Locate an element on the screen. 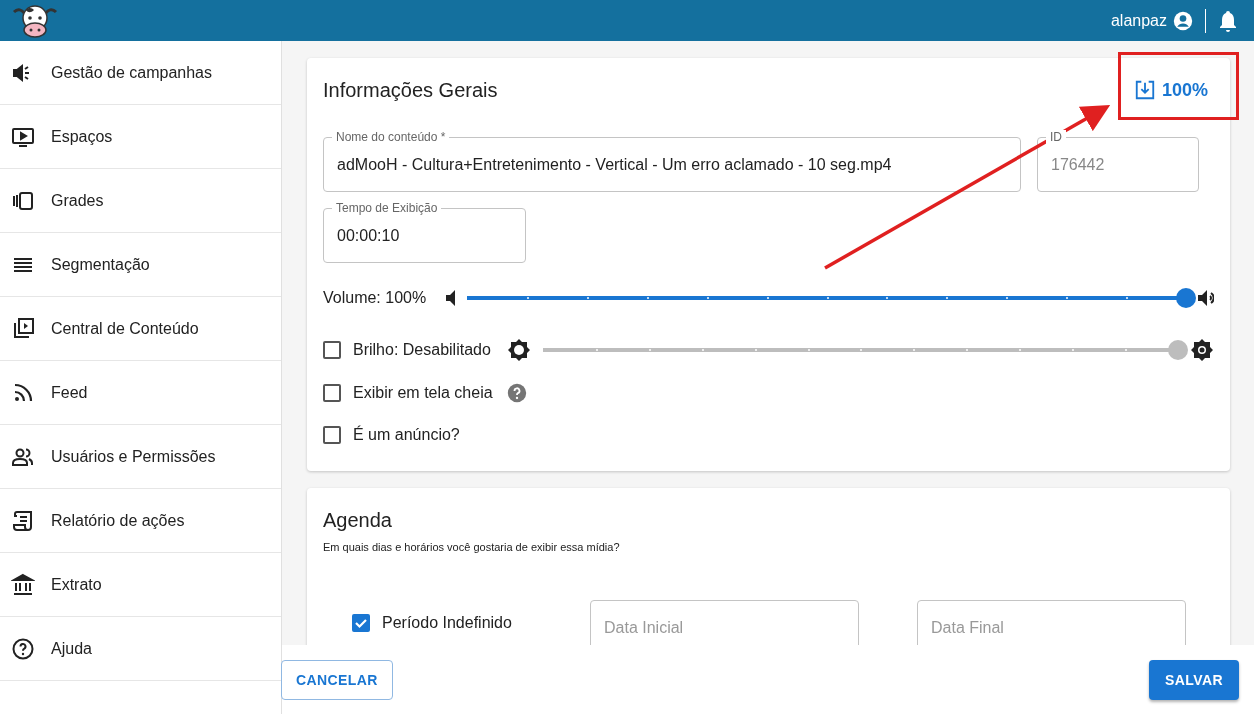 This screenshot has height=714, width=1254. section-subtitle: Em quais dias e horários você gostaria de exibir essa mídia? is located at coordinates (472, 547).